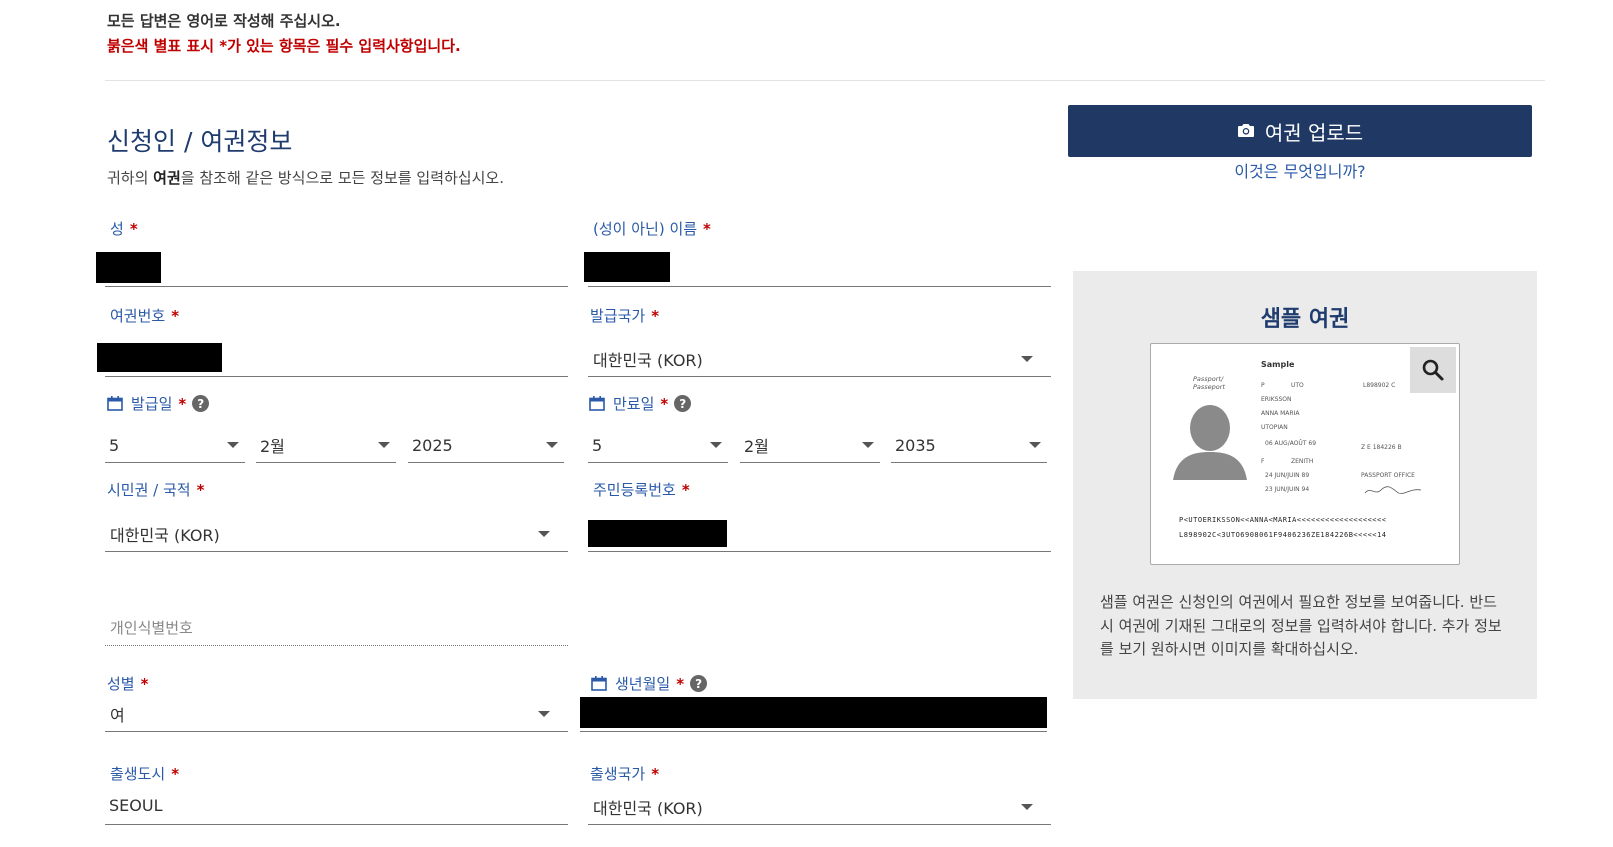 The image size is (1613, 847). What do you see at coordinates (825, 80) in the screenshot?
I see `divider` at bounding box center [825, 80].